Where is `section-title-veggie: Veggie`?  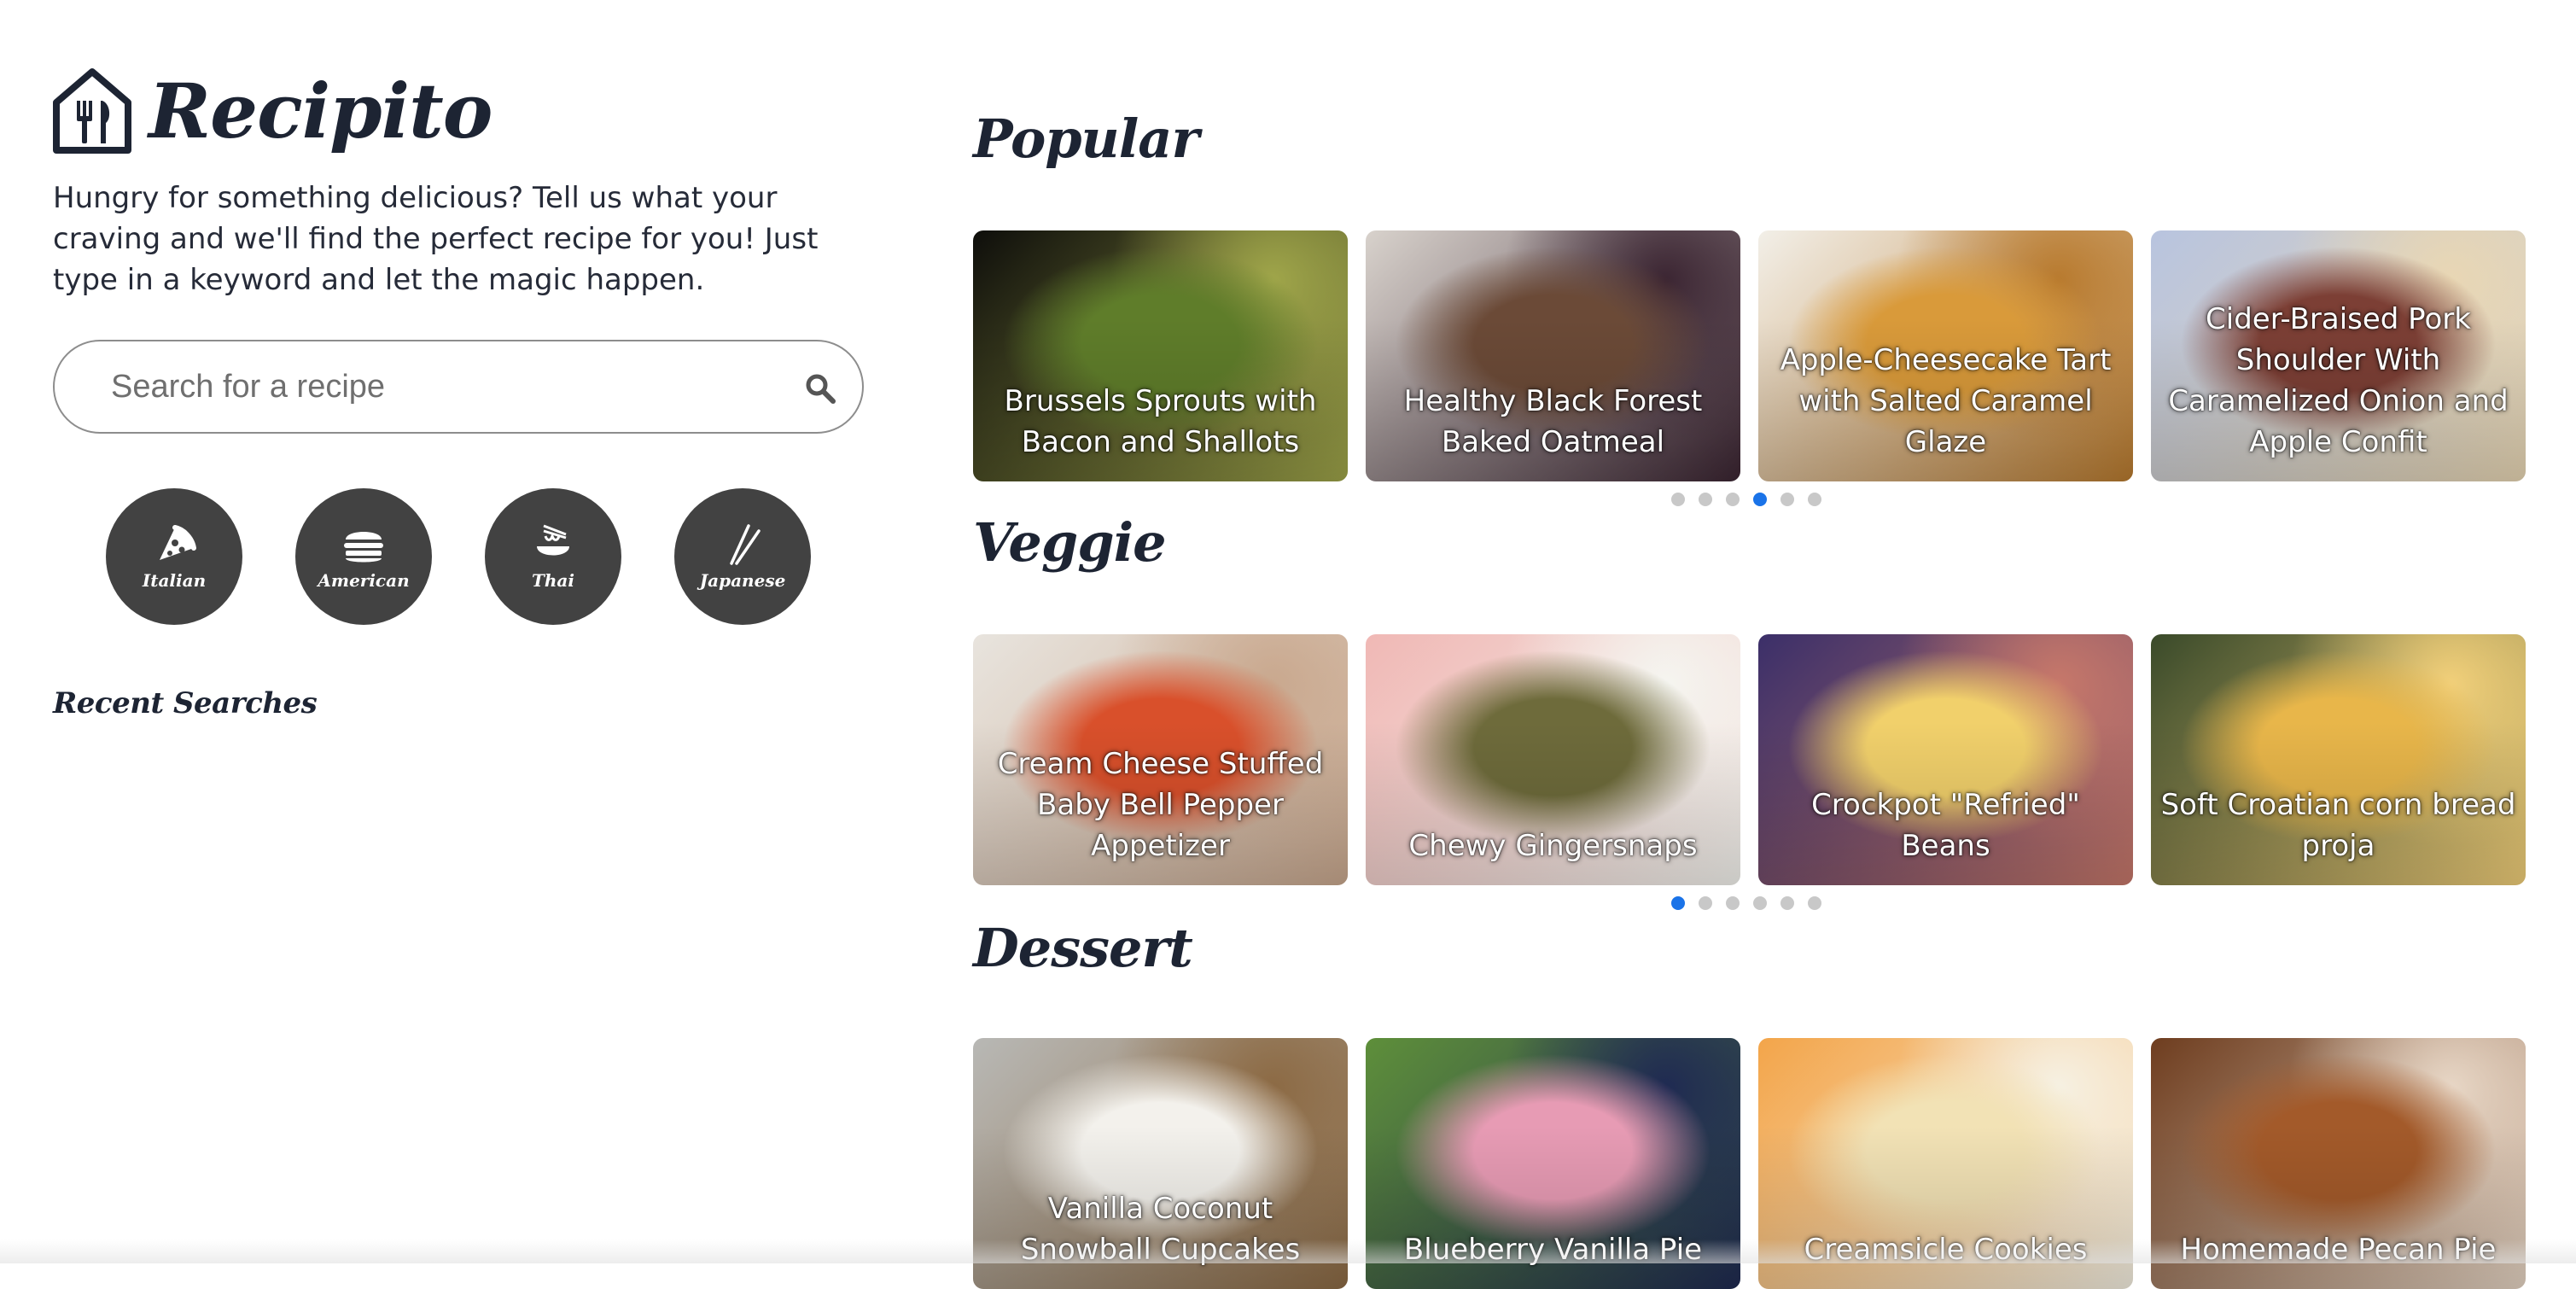 section-title-veggie: Veggie is located at coordinates (1070, 542).